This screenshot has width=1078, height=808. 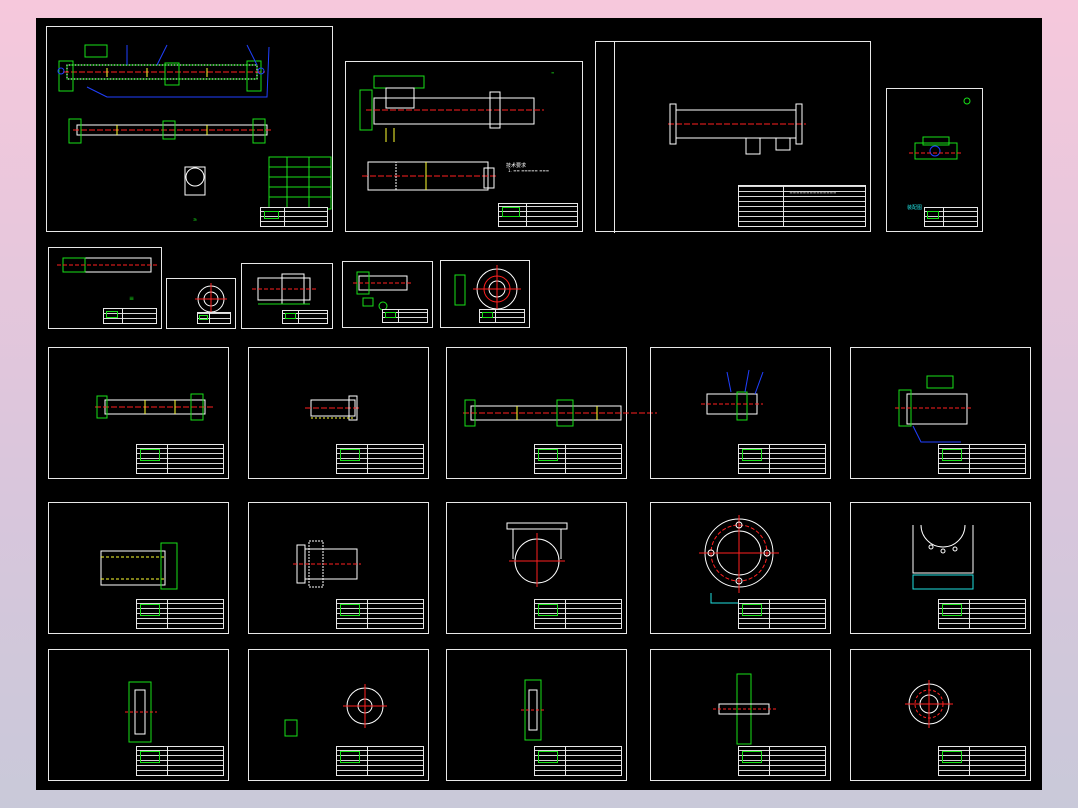 What do you see at coordinates (802, 206) in the screenshot?
I see `title-block: ≡≡≡≡≡≡≡≡≡≡≡≡≡≡` at bounding box center [802, 206].